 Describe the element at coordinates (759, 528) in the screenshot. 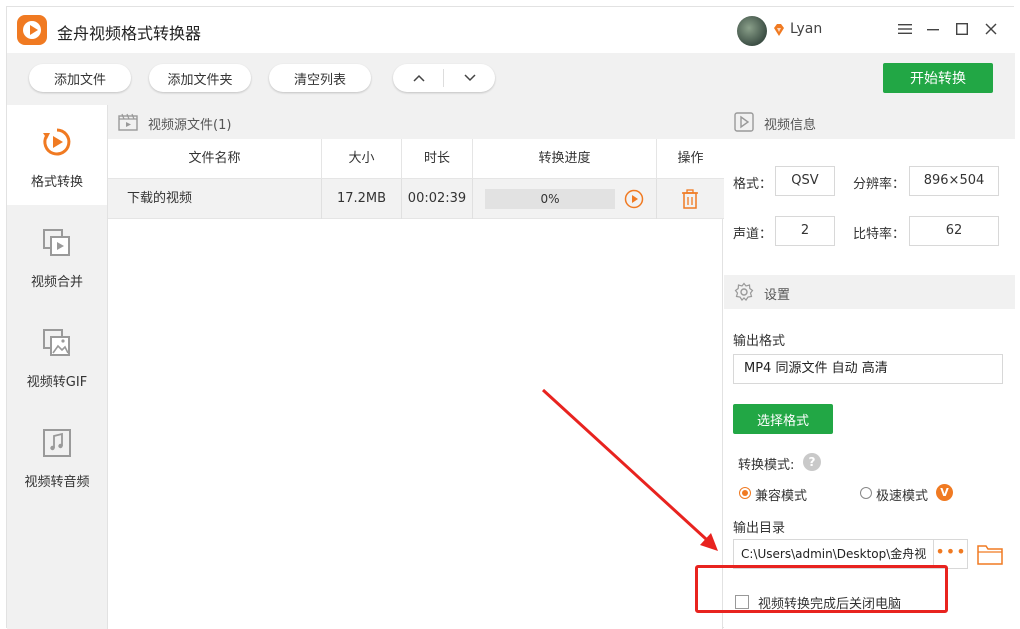

I see `output-dir-label: 输出目录` at that location.